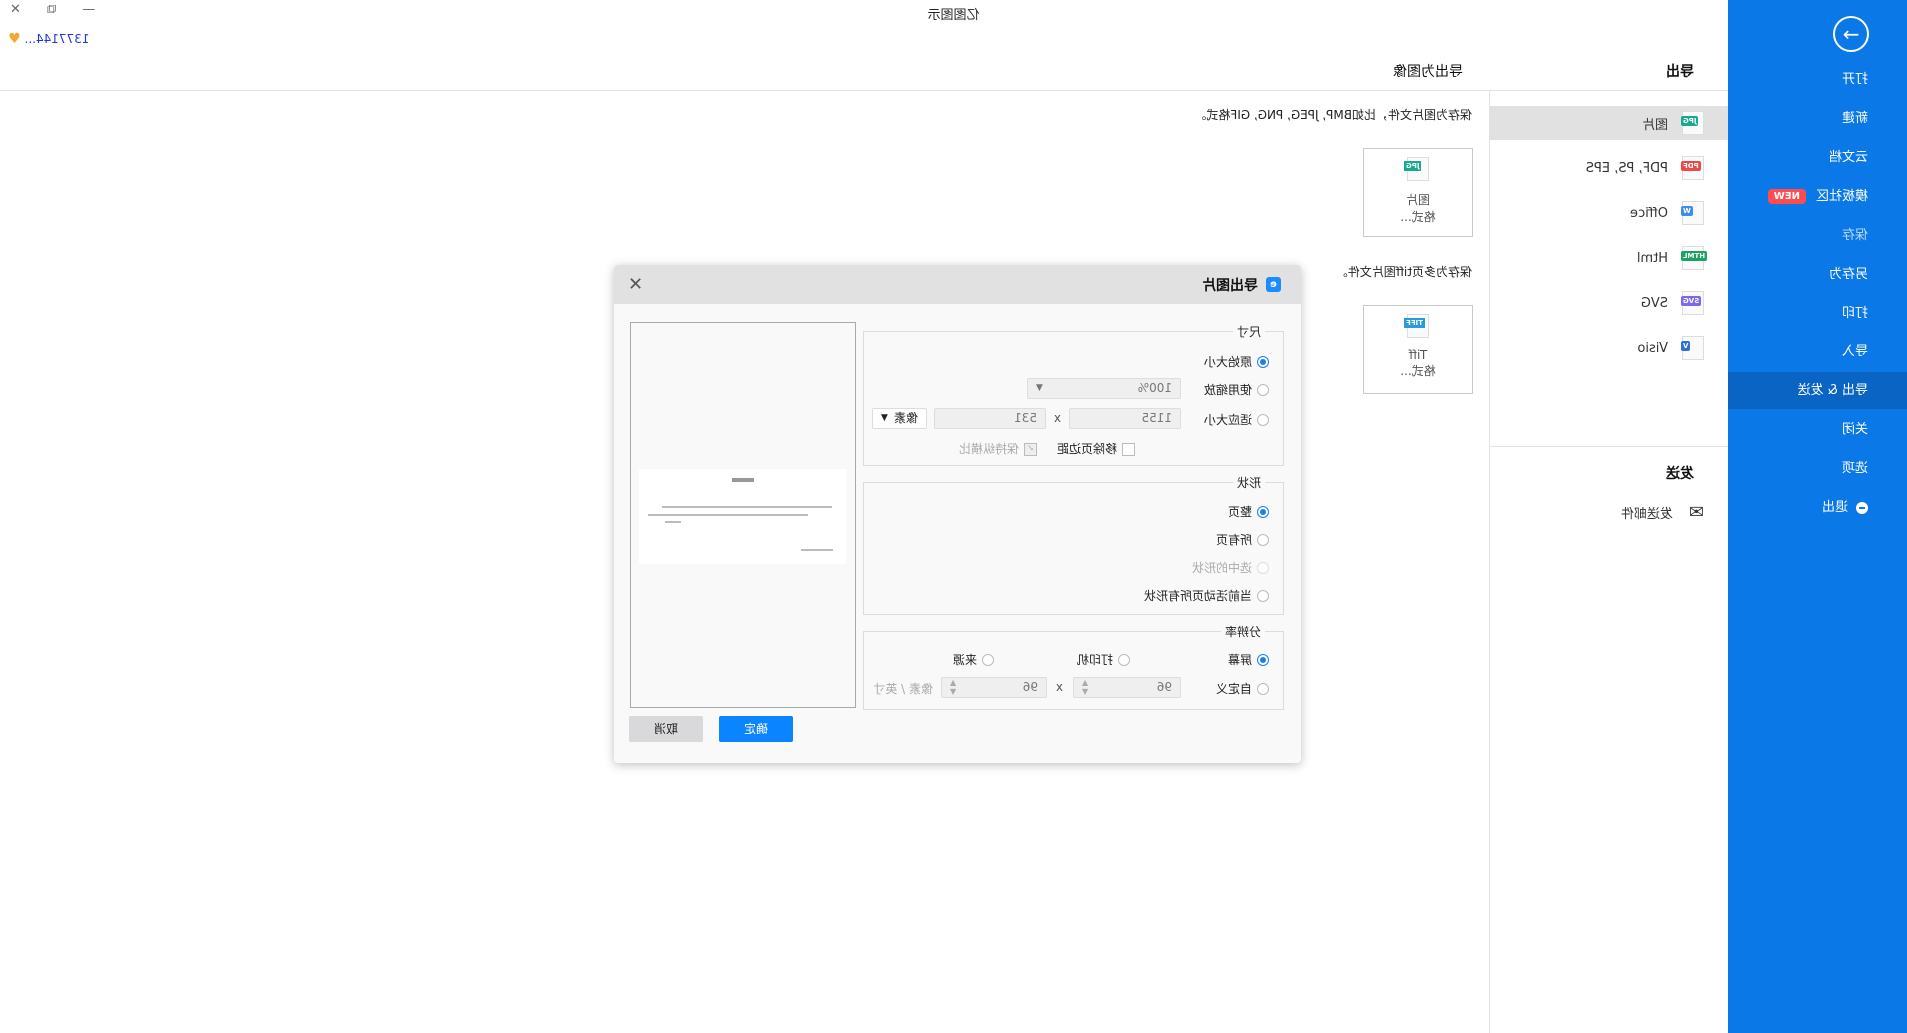 Image resolution: width=1907 pixels, height=1033 pixels. Describe the element at coordinates (1263, 595) in the screenshot. I see `current-page-shapes-radio` at that location.